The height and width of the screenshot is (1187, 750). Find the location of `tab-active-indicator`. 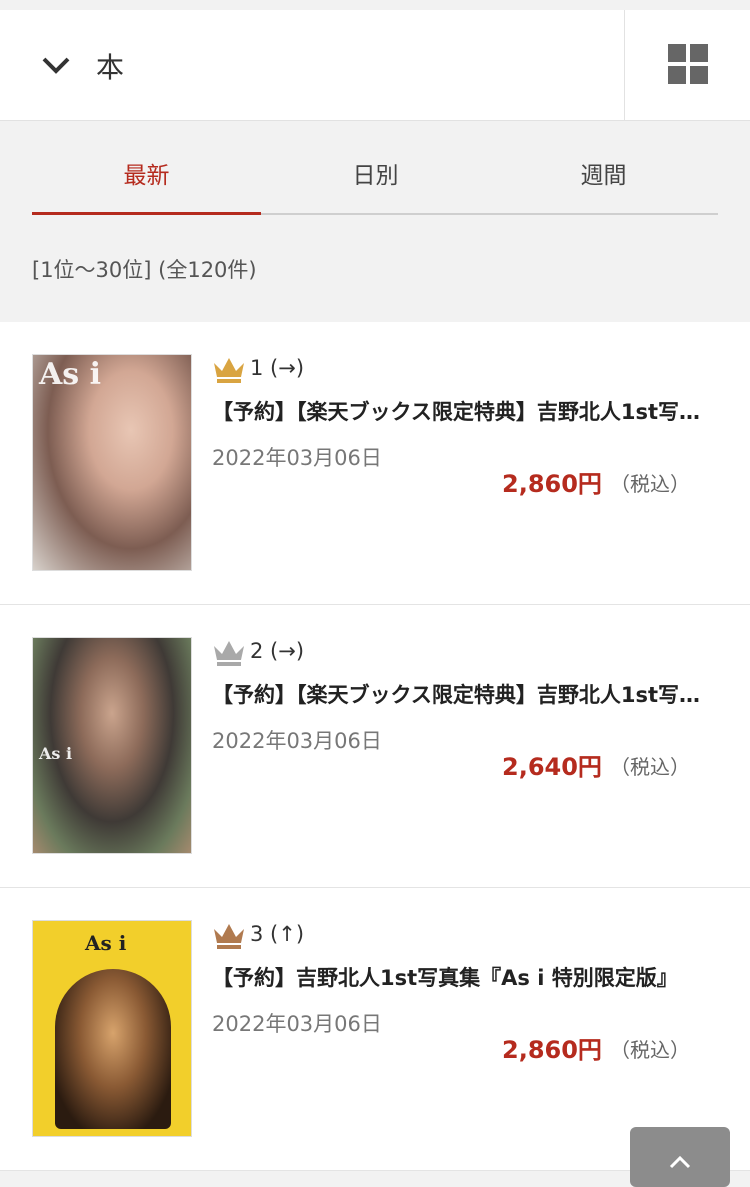

tab-active-indicator is located at coordinates (146, 213).